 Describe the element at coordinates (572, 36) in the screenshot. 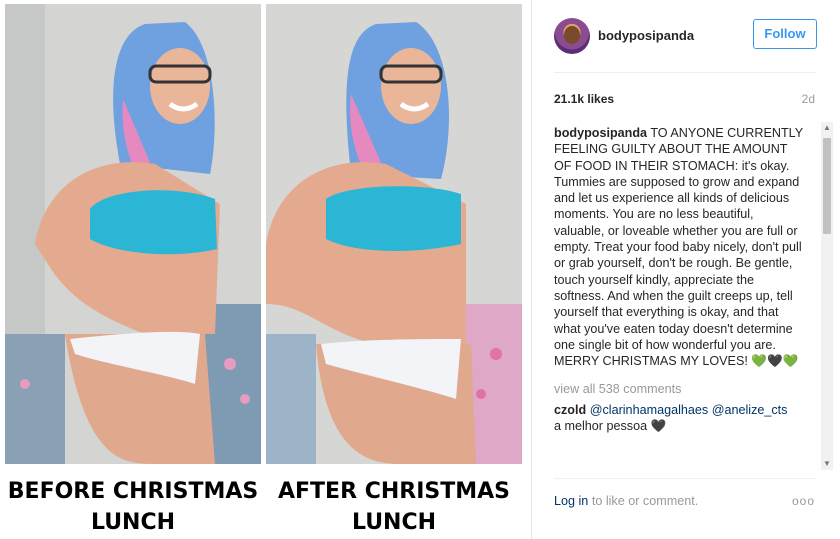

I see `avatar` at that location.